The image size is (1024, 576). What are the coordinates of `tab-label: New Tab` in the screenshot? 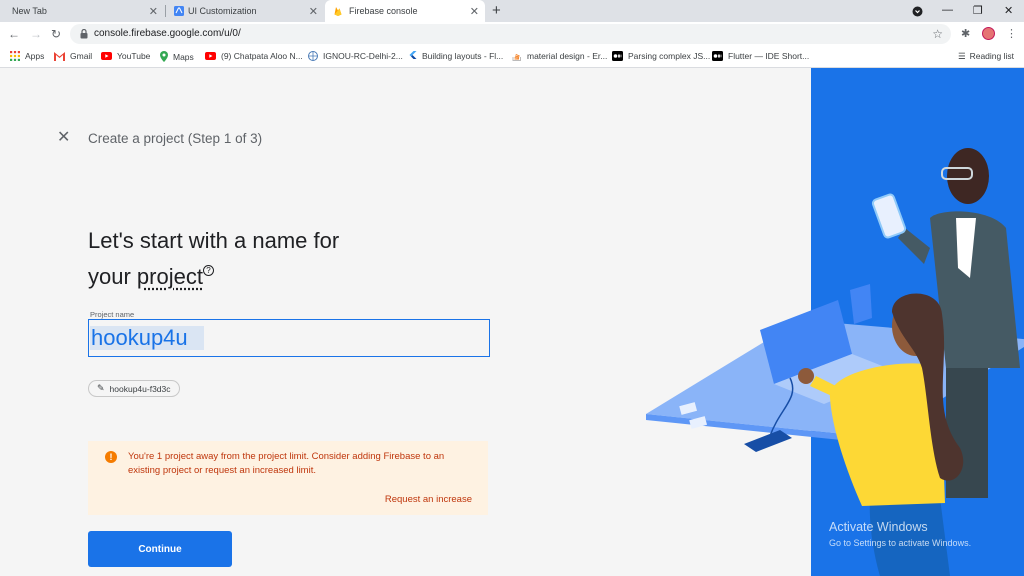 It's located at (29, 11).